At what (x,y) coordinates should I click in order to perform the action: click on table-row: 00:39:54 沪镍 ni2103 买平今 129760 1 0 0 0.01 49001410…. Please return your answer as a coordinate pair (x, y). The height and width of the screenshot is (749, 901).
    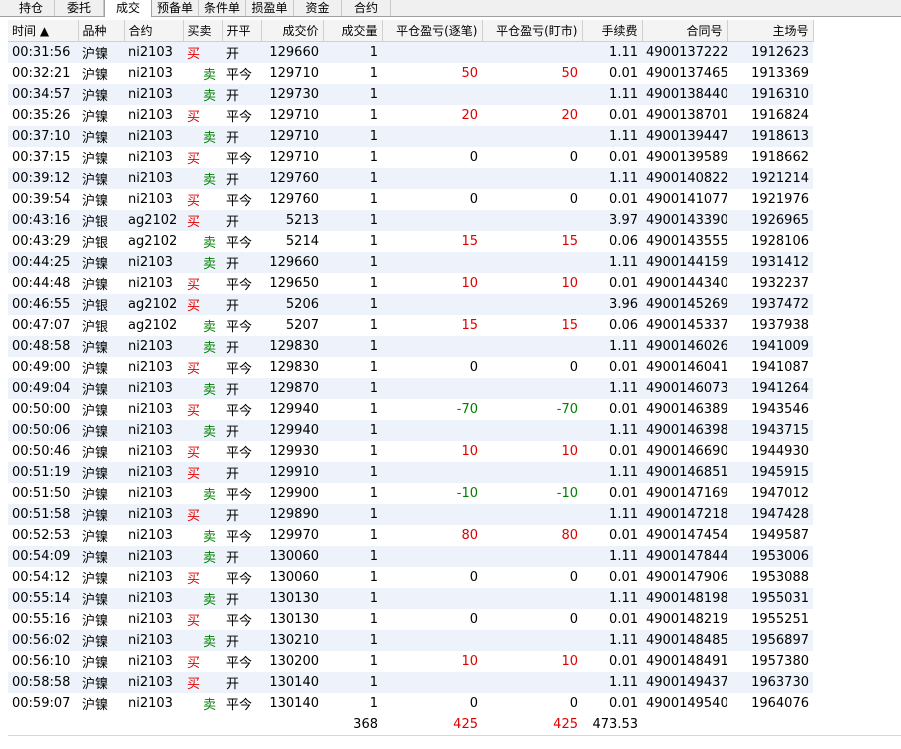
    Looking at the image, I should click on (410, 199).